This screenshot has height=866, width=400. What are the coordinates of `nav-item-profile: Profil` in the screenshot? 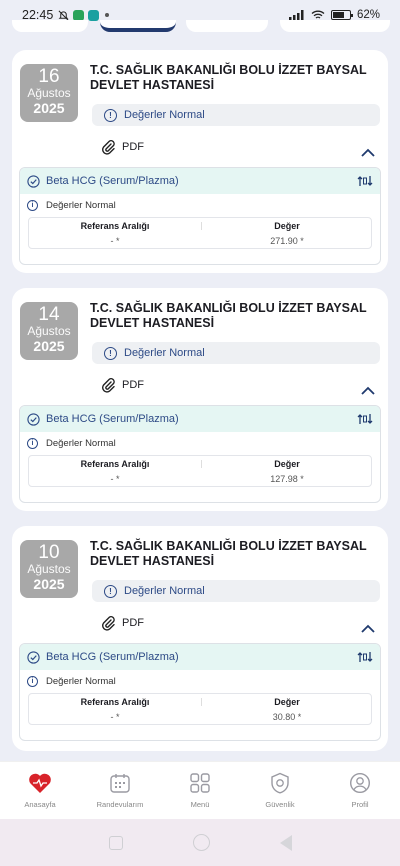 It's located at (360, 790).